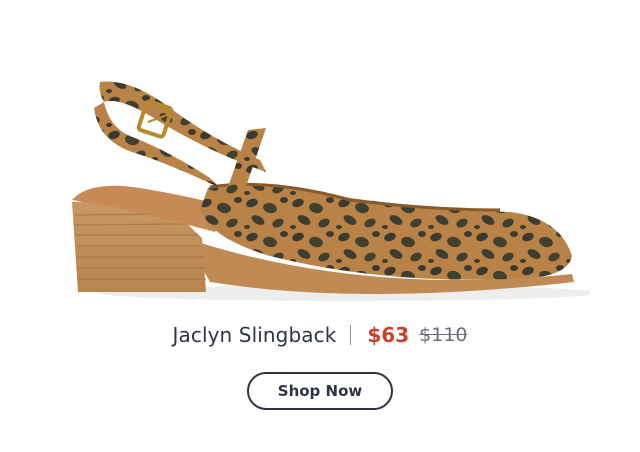 This screenshot has width=640, height=452. Describe the element at coordinates (388, 335) in the screenshot. I see `sale-price: $63` at that location.